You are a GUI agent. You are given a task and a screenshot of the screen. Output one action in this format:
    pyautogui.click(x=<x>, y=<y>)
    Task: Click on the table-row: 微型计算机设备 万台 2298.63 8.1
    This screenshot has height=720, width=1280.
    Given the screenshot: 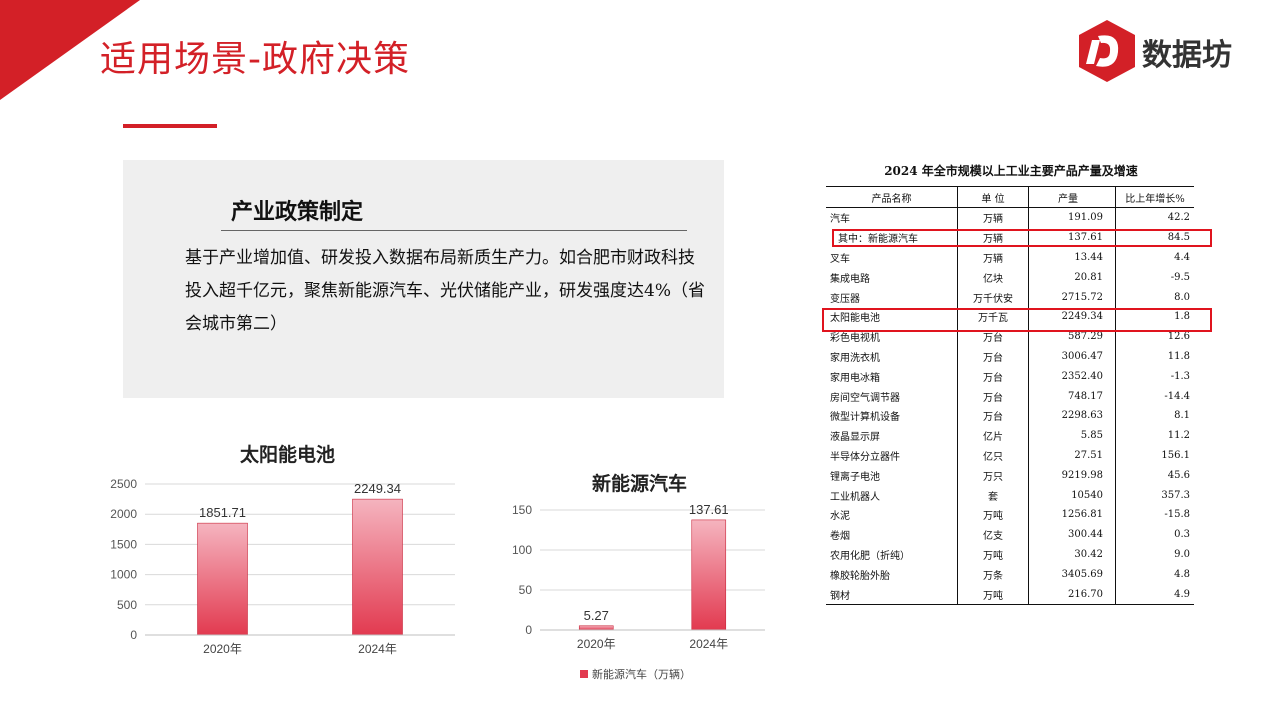 What is the action you would take?
    pyautogui.click(x=1010, y=415)
    